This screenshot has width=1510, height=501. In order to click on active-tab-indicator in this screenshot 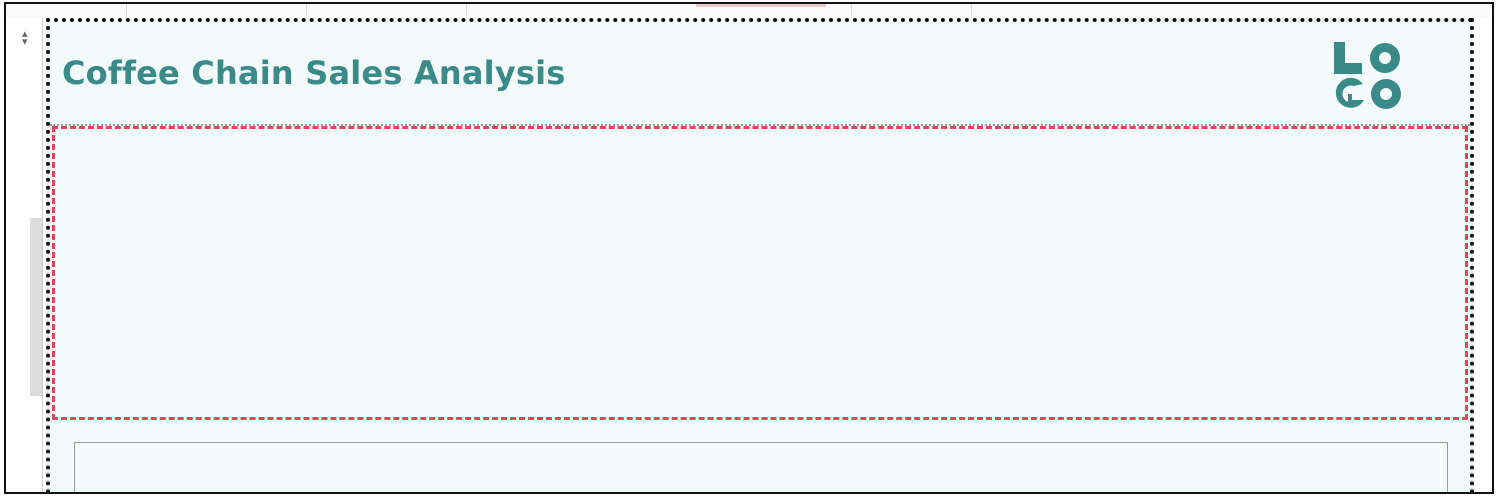, I will do `click(761, 5)`.